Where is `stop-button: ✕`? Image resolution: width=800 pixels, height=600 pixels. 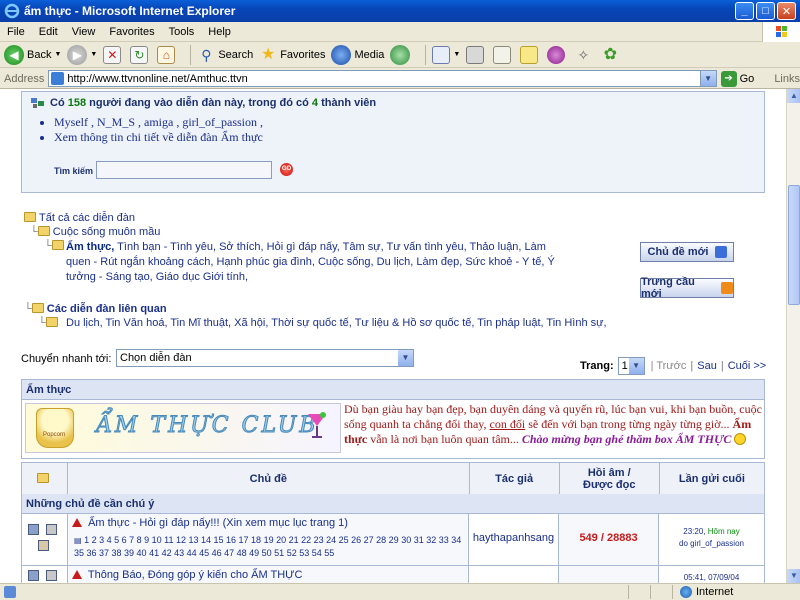
stop-button: ✕ is located at coordinates (113, 54).